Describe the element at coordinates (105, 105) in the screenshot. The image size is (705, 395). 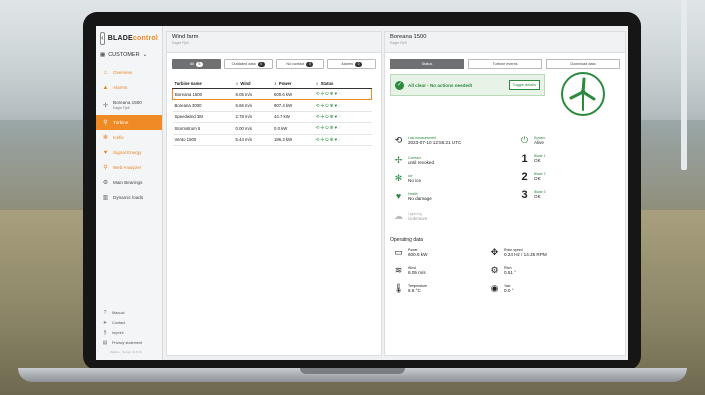
I see `turbine-icon: ✢` at that location.